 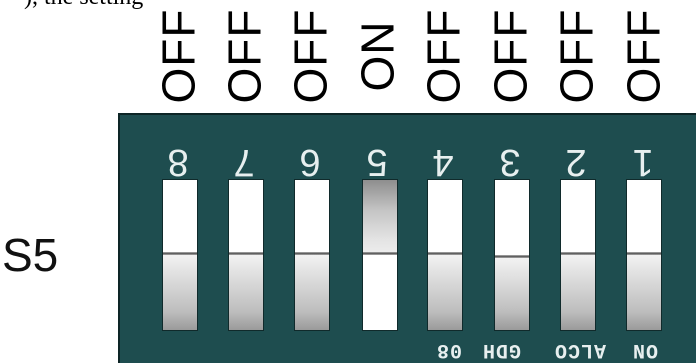 I want to click on switch-2-state-label: OFF, so click(x=576, y=56).